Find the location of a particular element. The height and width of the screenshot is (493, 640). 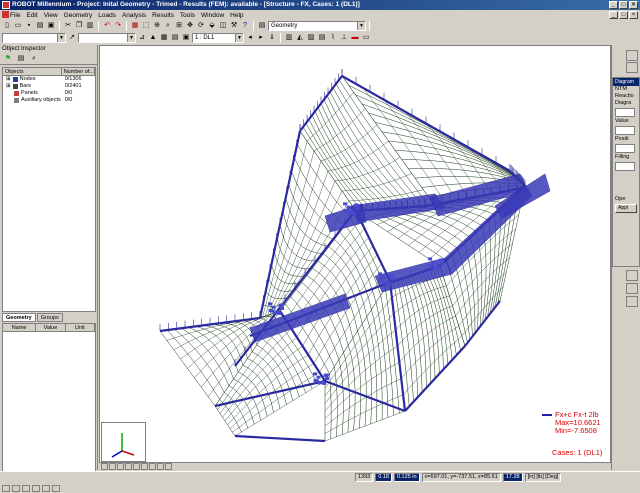

open-file-icon: ▭ is located at coordinates (18, 26).